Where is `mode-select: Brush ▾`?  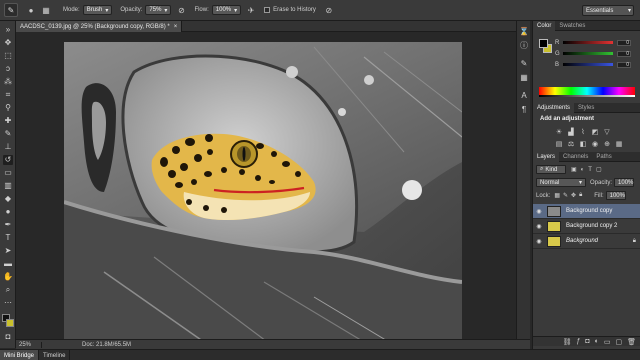
mode-select: Brush ▾ is located at coordinates (97, 10).